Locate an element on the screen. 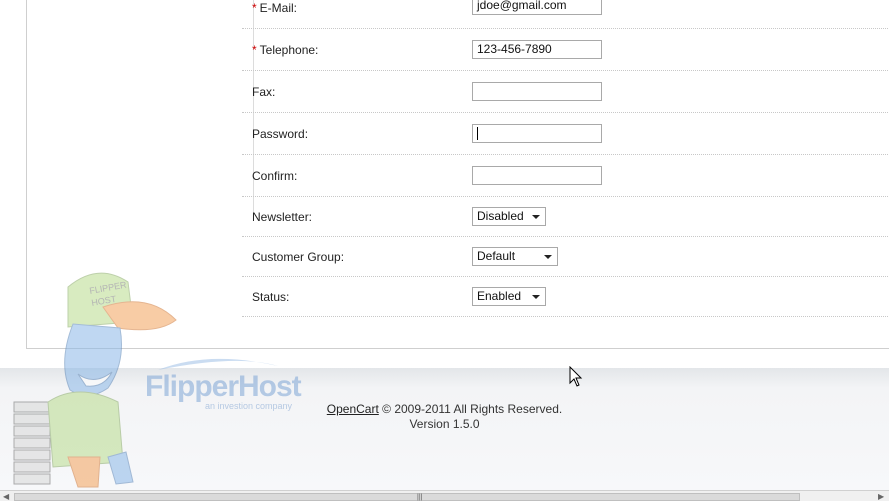 The height and width of the screenshot is (502, 889). customer-group-select: Default is located at coordinates (515, 256).